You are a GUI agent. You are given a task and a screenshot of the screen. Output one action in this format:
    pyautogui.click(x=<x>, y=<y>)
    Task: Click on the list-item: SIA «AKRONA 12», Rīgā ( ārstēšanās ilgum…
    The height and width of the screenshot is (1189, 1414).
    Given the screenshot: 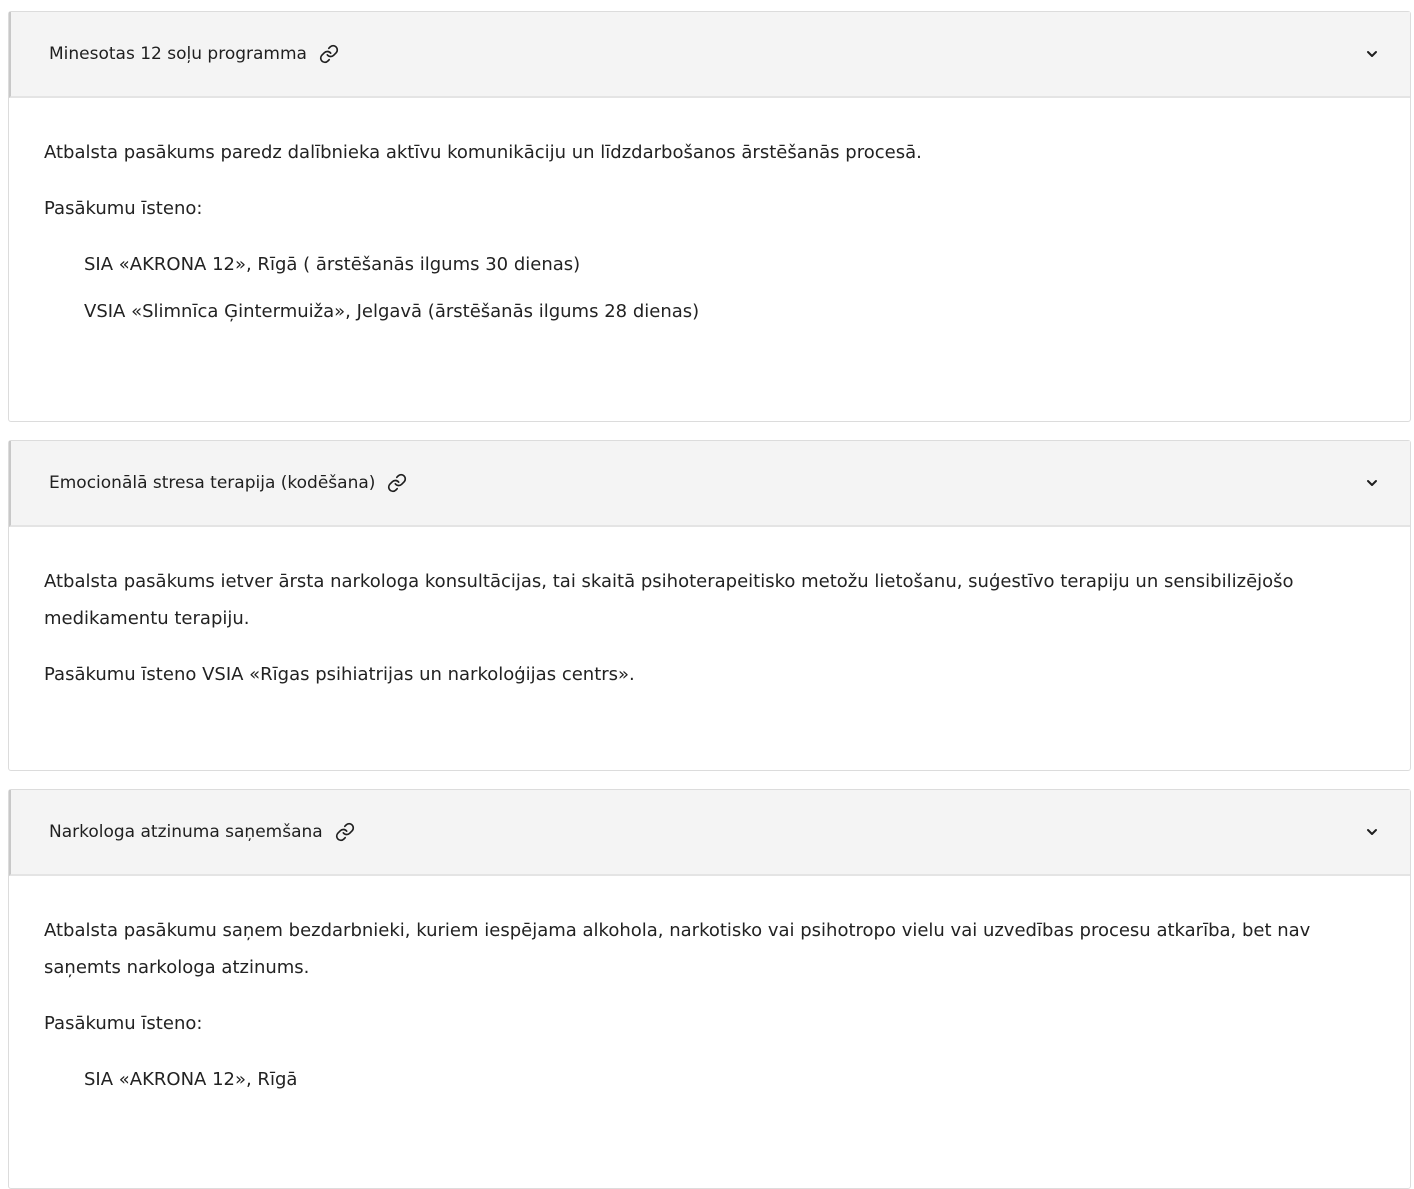 What is the action you would take?
    pyautogui.click(x=332, y=264)
    